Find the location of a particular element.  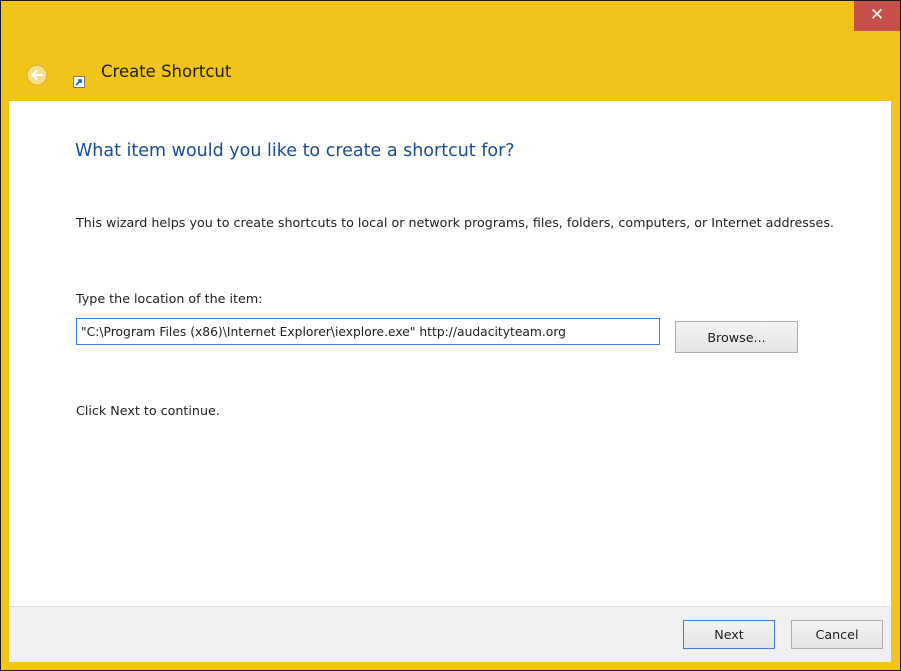

close-icon: ✕ is located at coordinates (877, 15).